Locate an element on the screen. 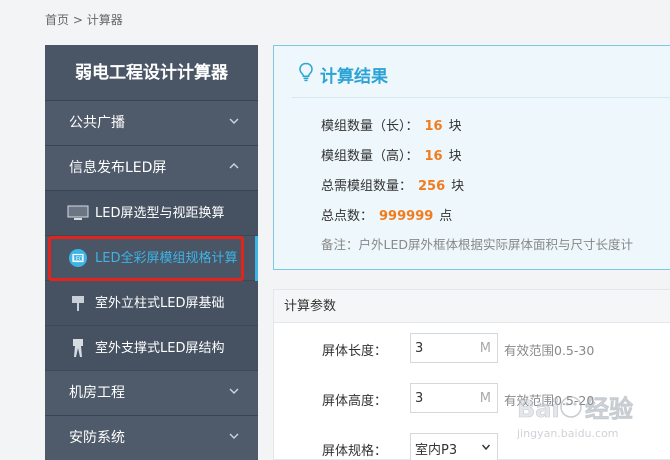 This screenshot has width=670, height=460. result-title-text: 计算结果 is located at coordinates (354, 77).